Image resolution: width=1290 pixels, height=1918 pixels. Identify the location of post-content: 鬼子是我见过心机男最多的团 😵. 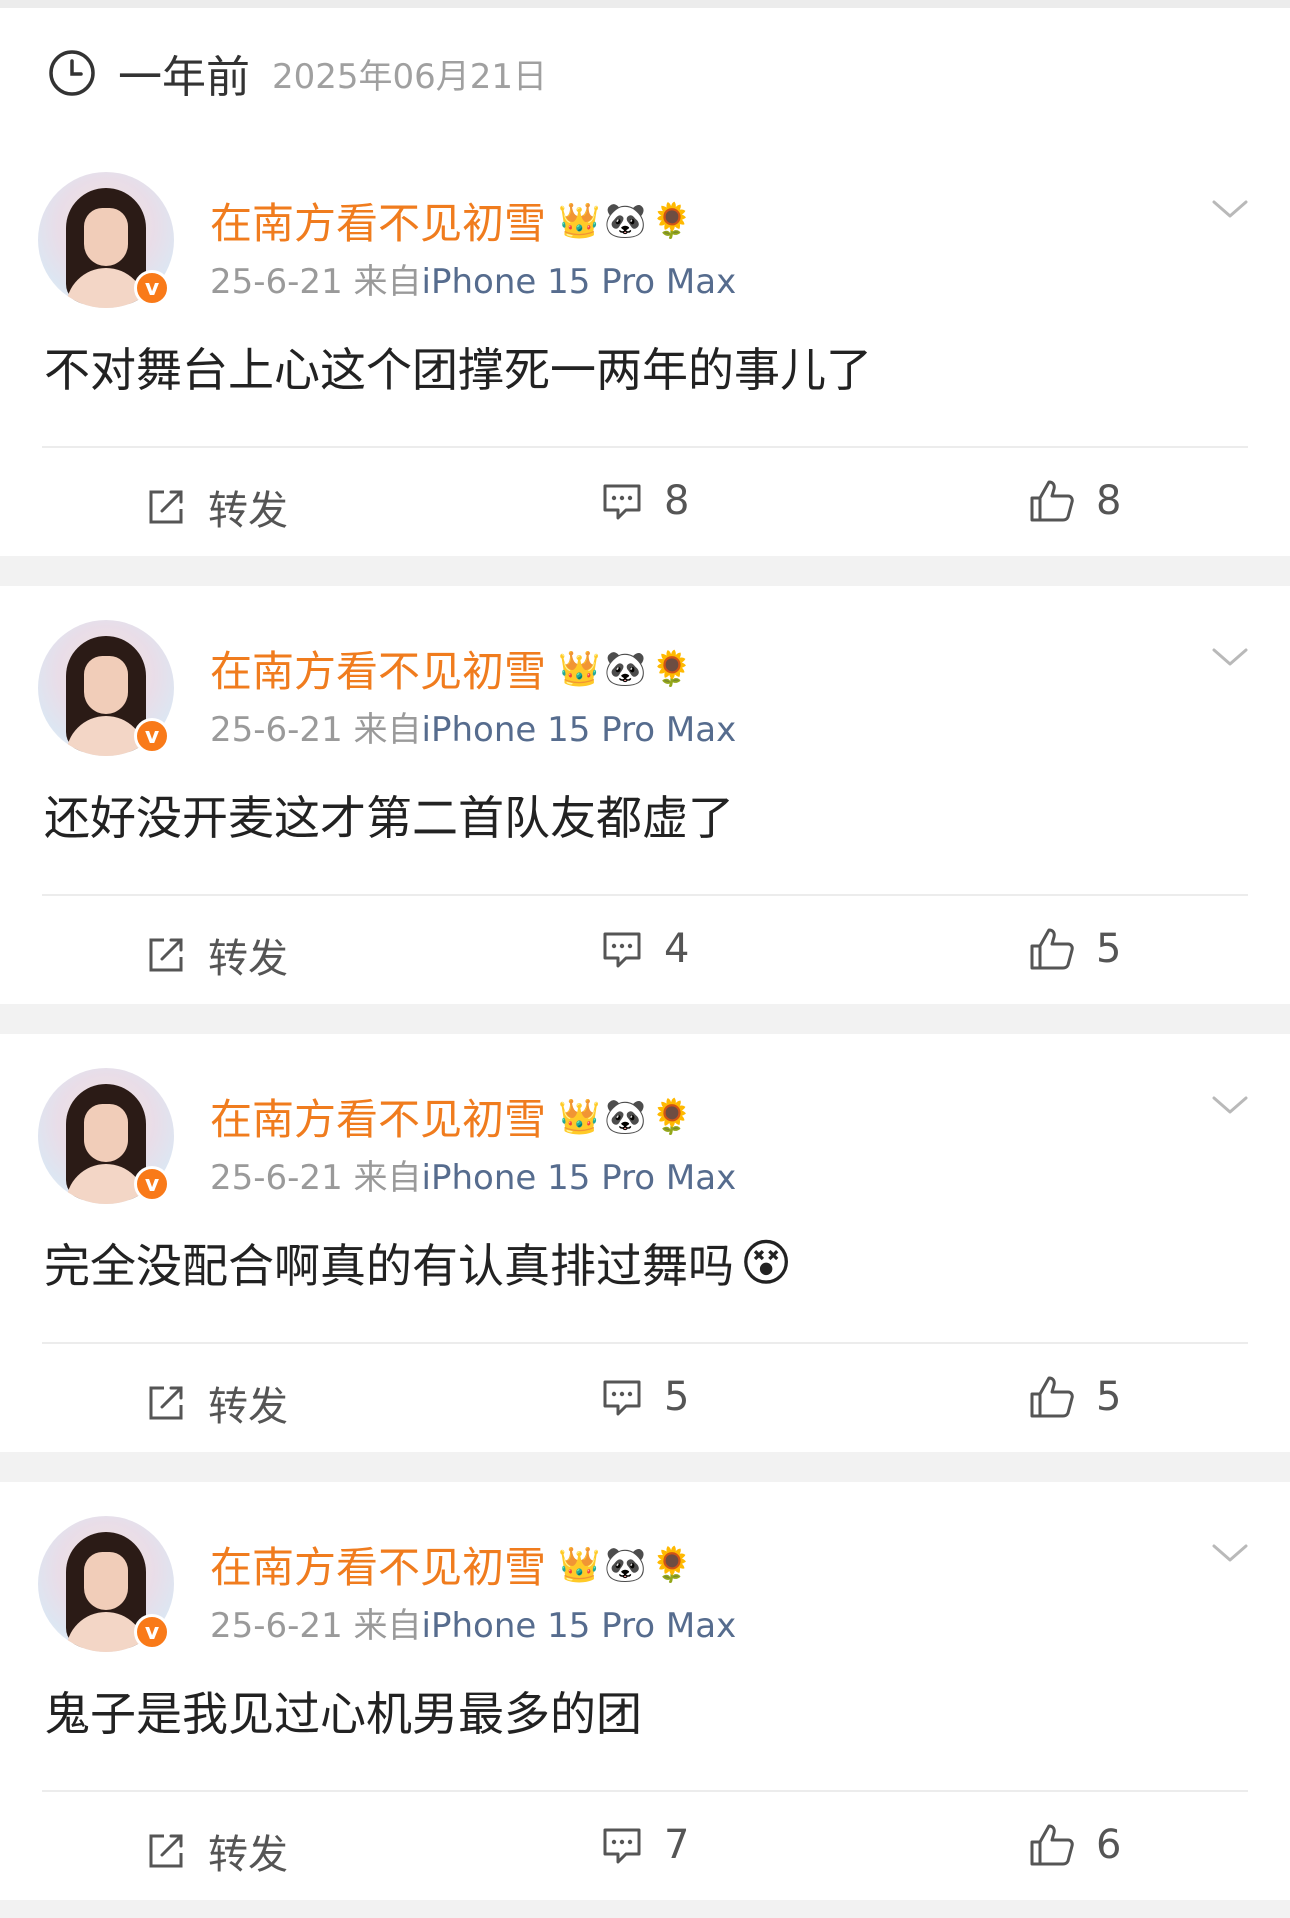
(343, 1711).